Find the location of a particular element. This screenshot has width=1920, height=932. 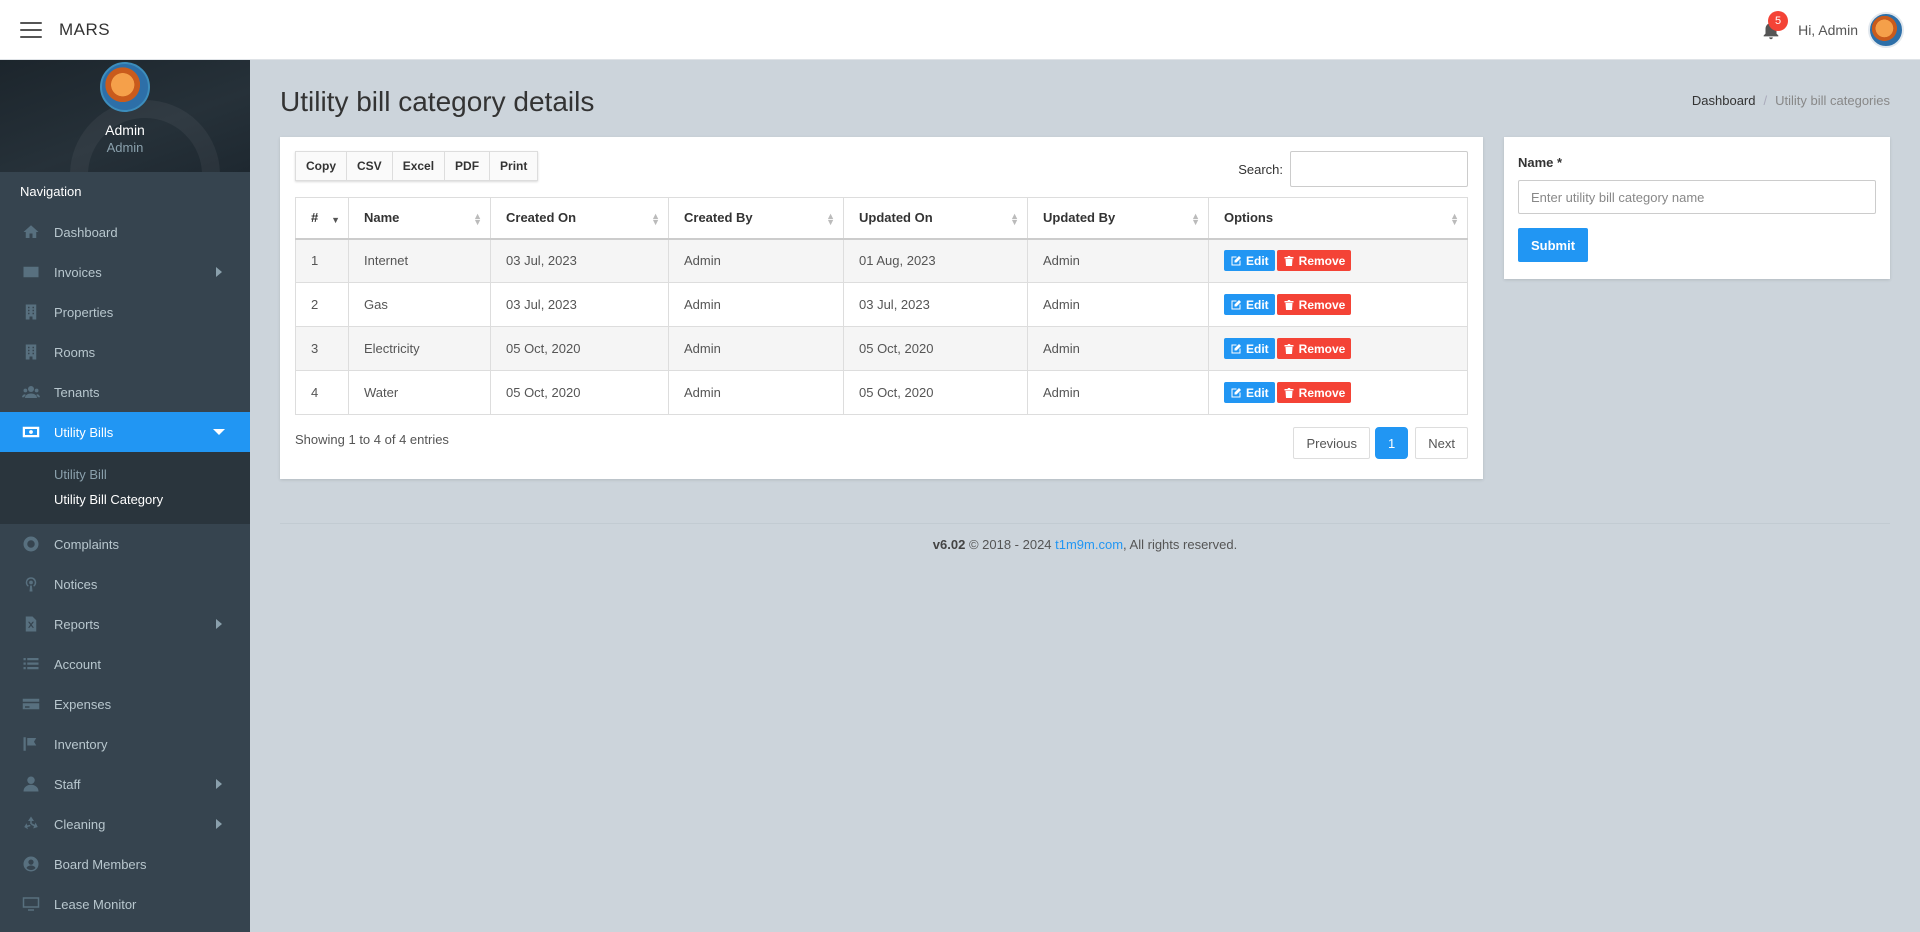

sidebar-item-inventory: Inventory is located at coordinates (125, 744).